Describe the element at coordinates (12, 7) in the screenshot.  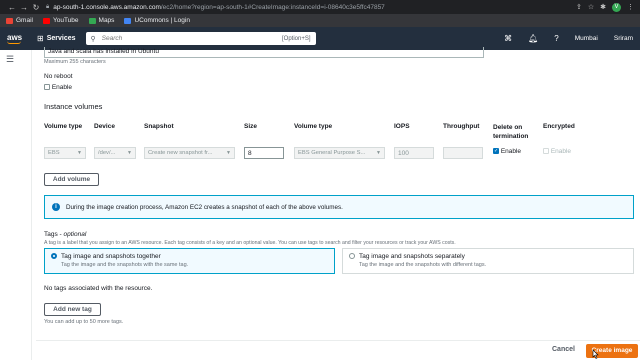
I see `back-icon: ←` at that location.